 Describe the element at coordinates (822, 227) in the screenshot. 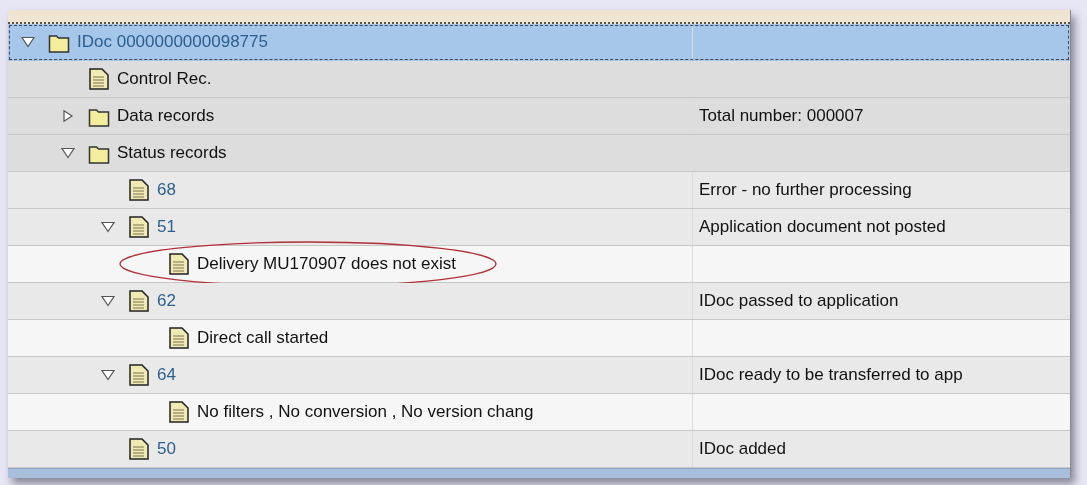

I see `status-description: Application document not posted` at that location.